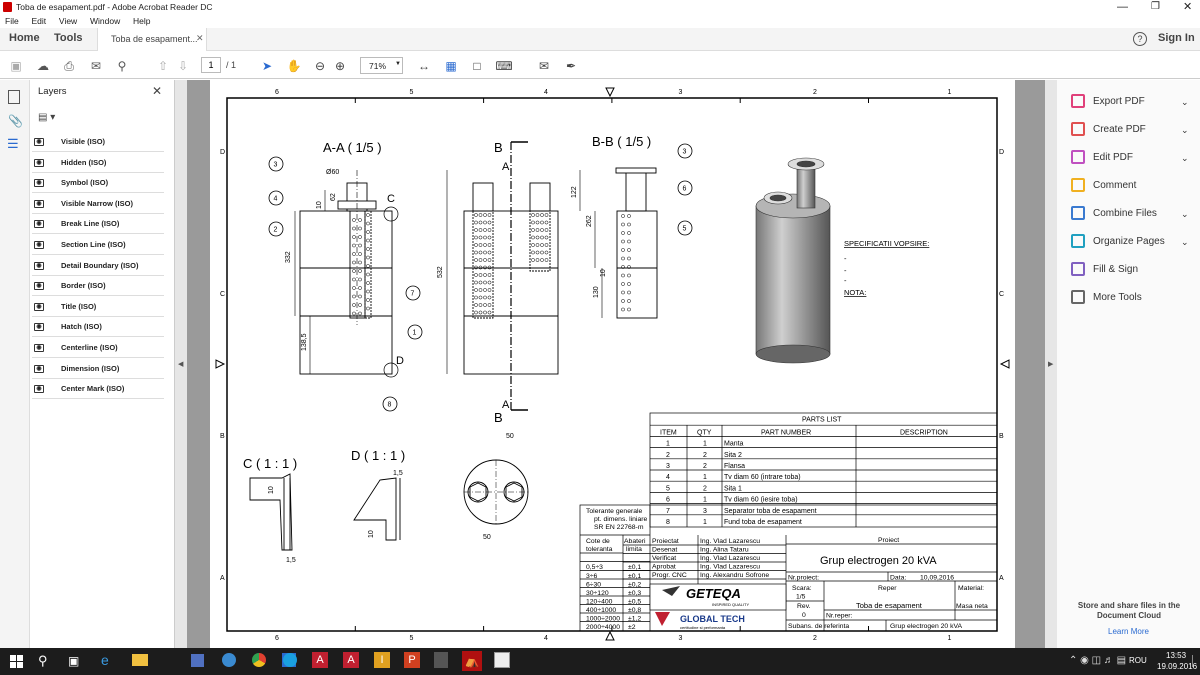 The height and width of the screenshot is (675, 1200). What do you see at coordinates (98, 389) in the screenshot?
I see `layer-item: ◉ Center Mark (ISO)` at bounding box center [98, 389].